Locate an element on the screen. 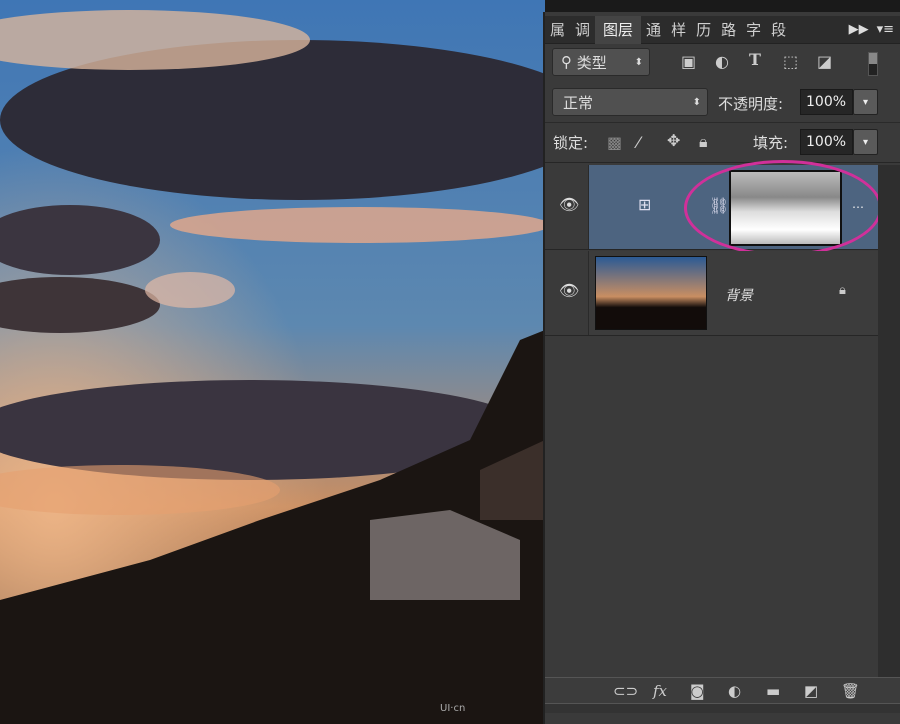  mask-icon: ◙ is located at coordinates (697, 691).